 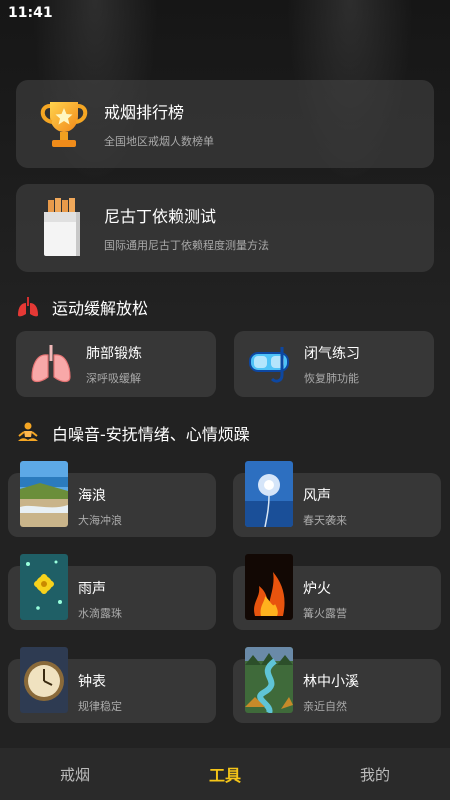 I want to click on sound-wind-title: 风声, so click(x=317, y=496).